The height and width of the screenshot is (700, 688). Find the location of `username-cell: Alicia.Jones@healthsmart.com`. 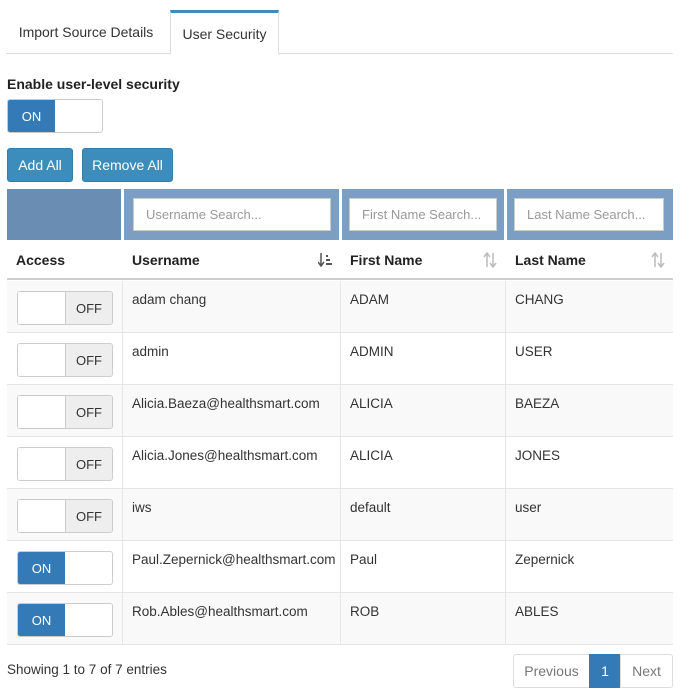

username-cell: Alicia.Jones@healthsmart.com is located at coordinates (225, 455).